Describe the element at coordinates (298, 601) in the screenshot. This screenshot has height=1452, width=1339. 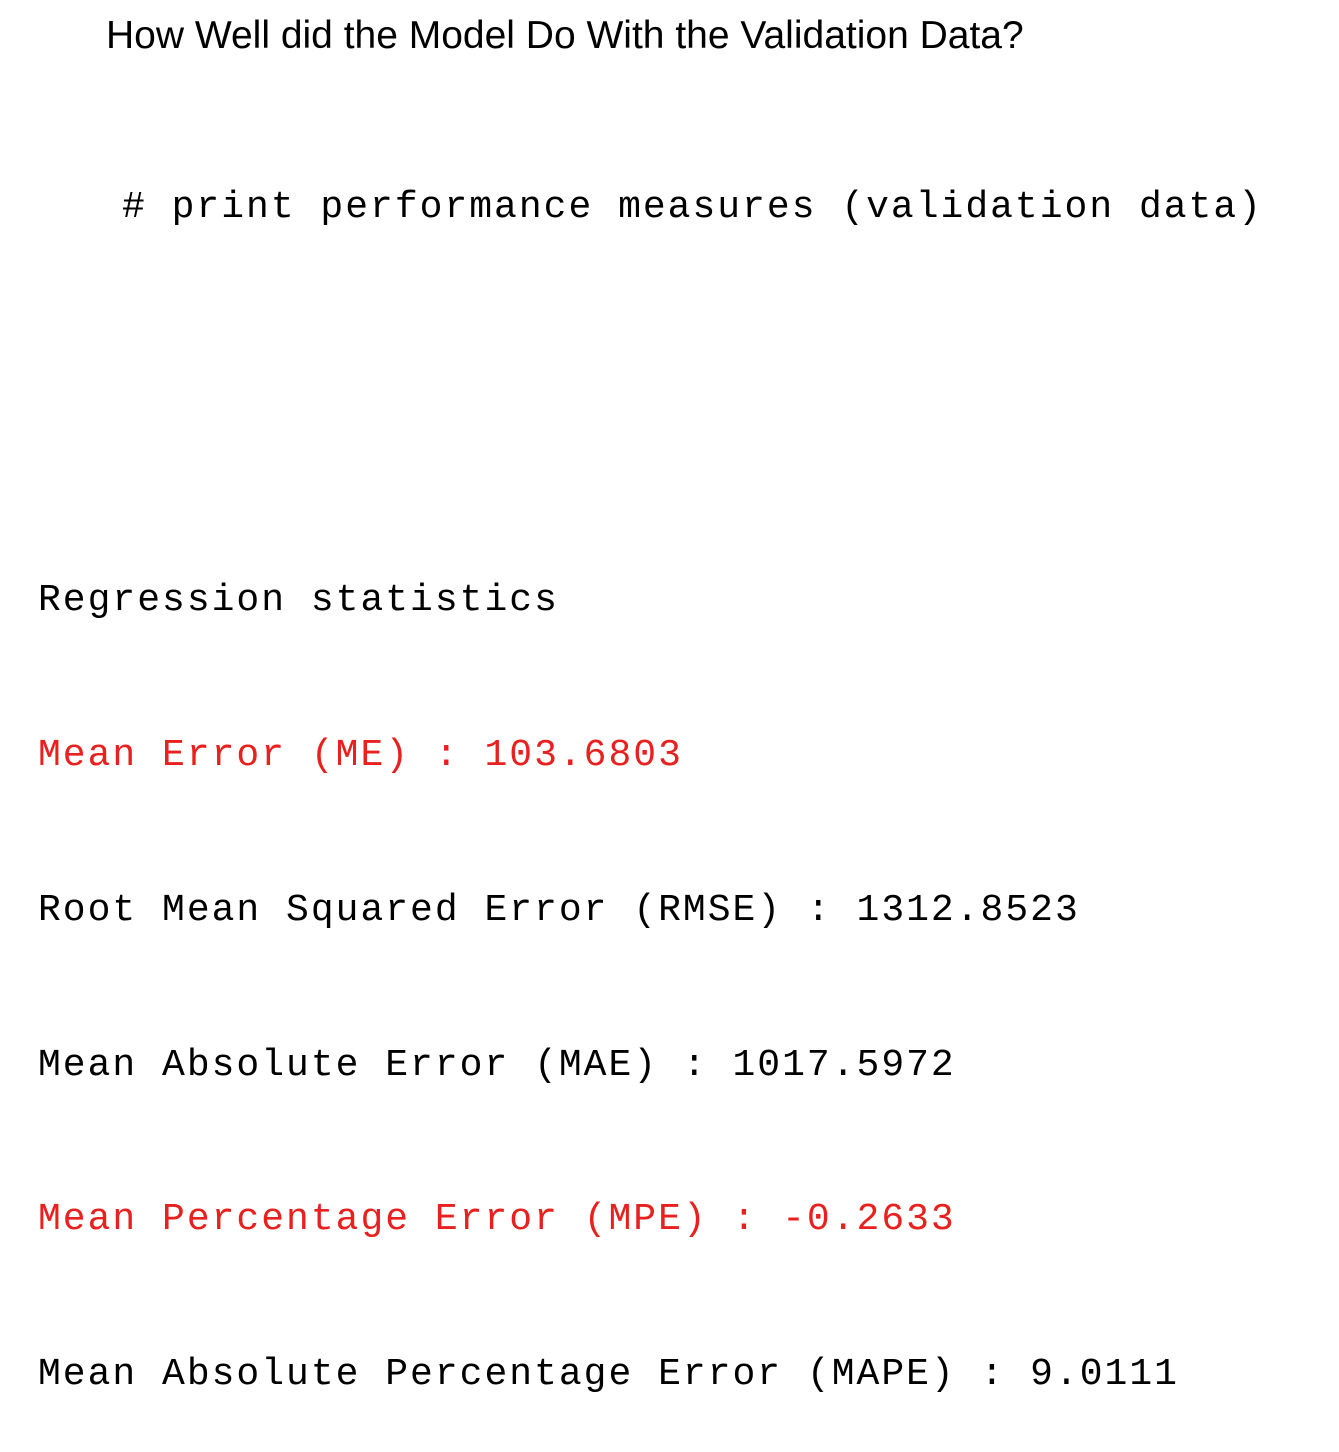
I see `output-heading: Regression statistics` at that location.